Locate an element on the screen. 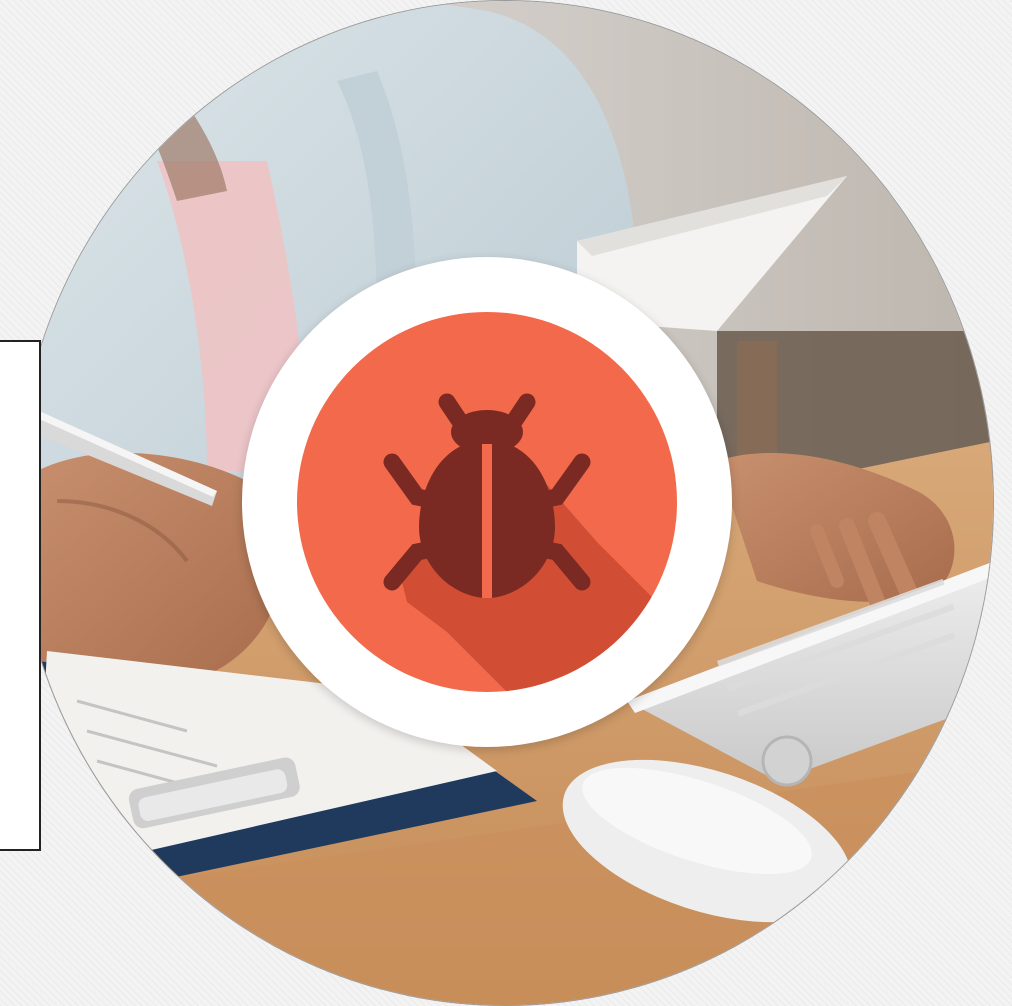  bug-icon is located at coordinates (487, 502).